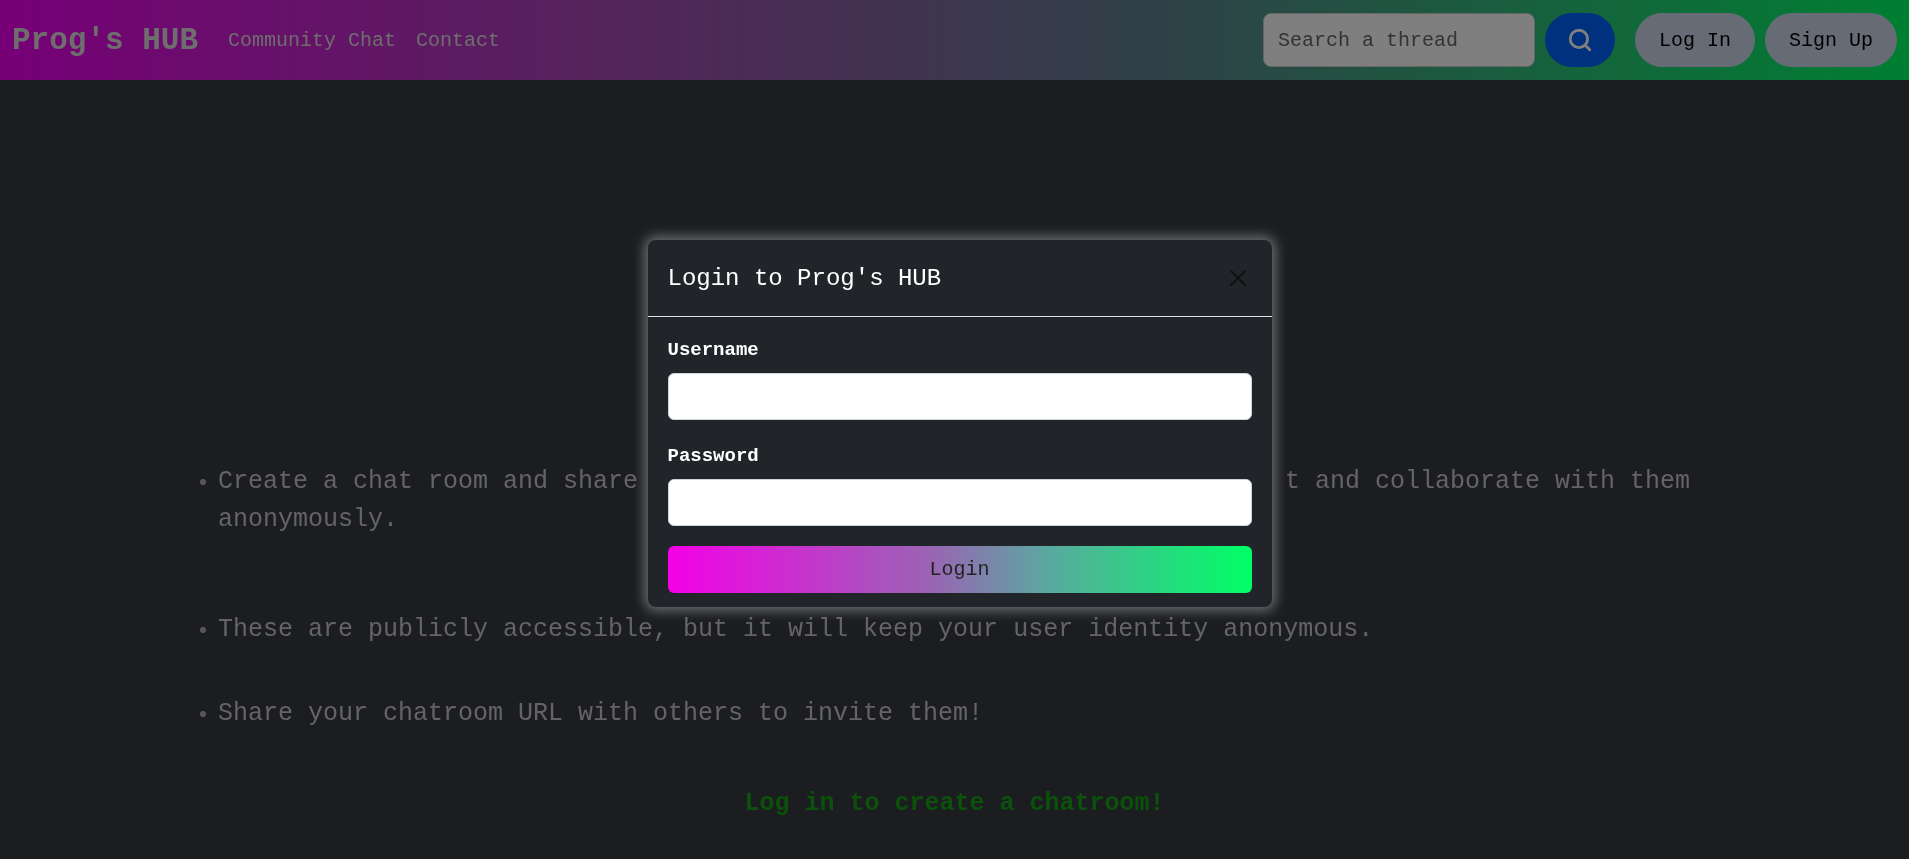  I want to click on bullet-text: anonymously., so click(308, 520).